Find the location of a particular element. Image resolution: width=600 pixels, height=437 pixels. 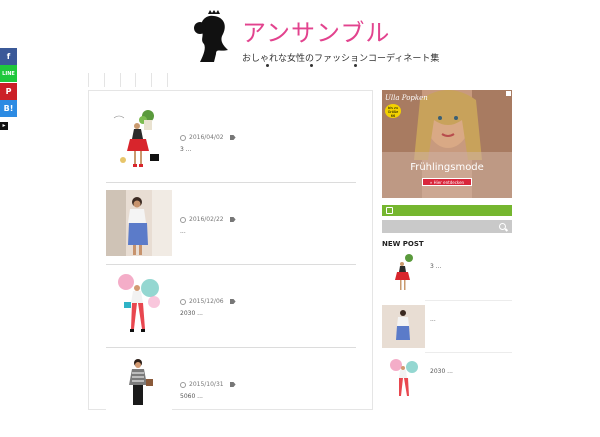

post-meta: 2015/10/31 is located at coordinates (208, 384).